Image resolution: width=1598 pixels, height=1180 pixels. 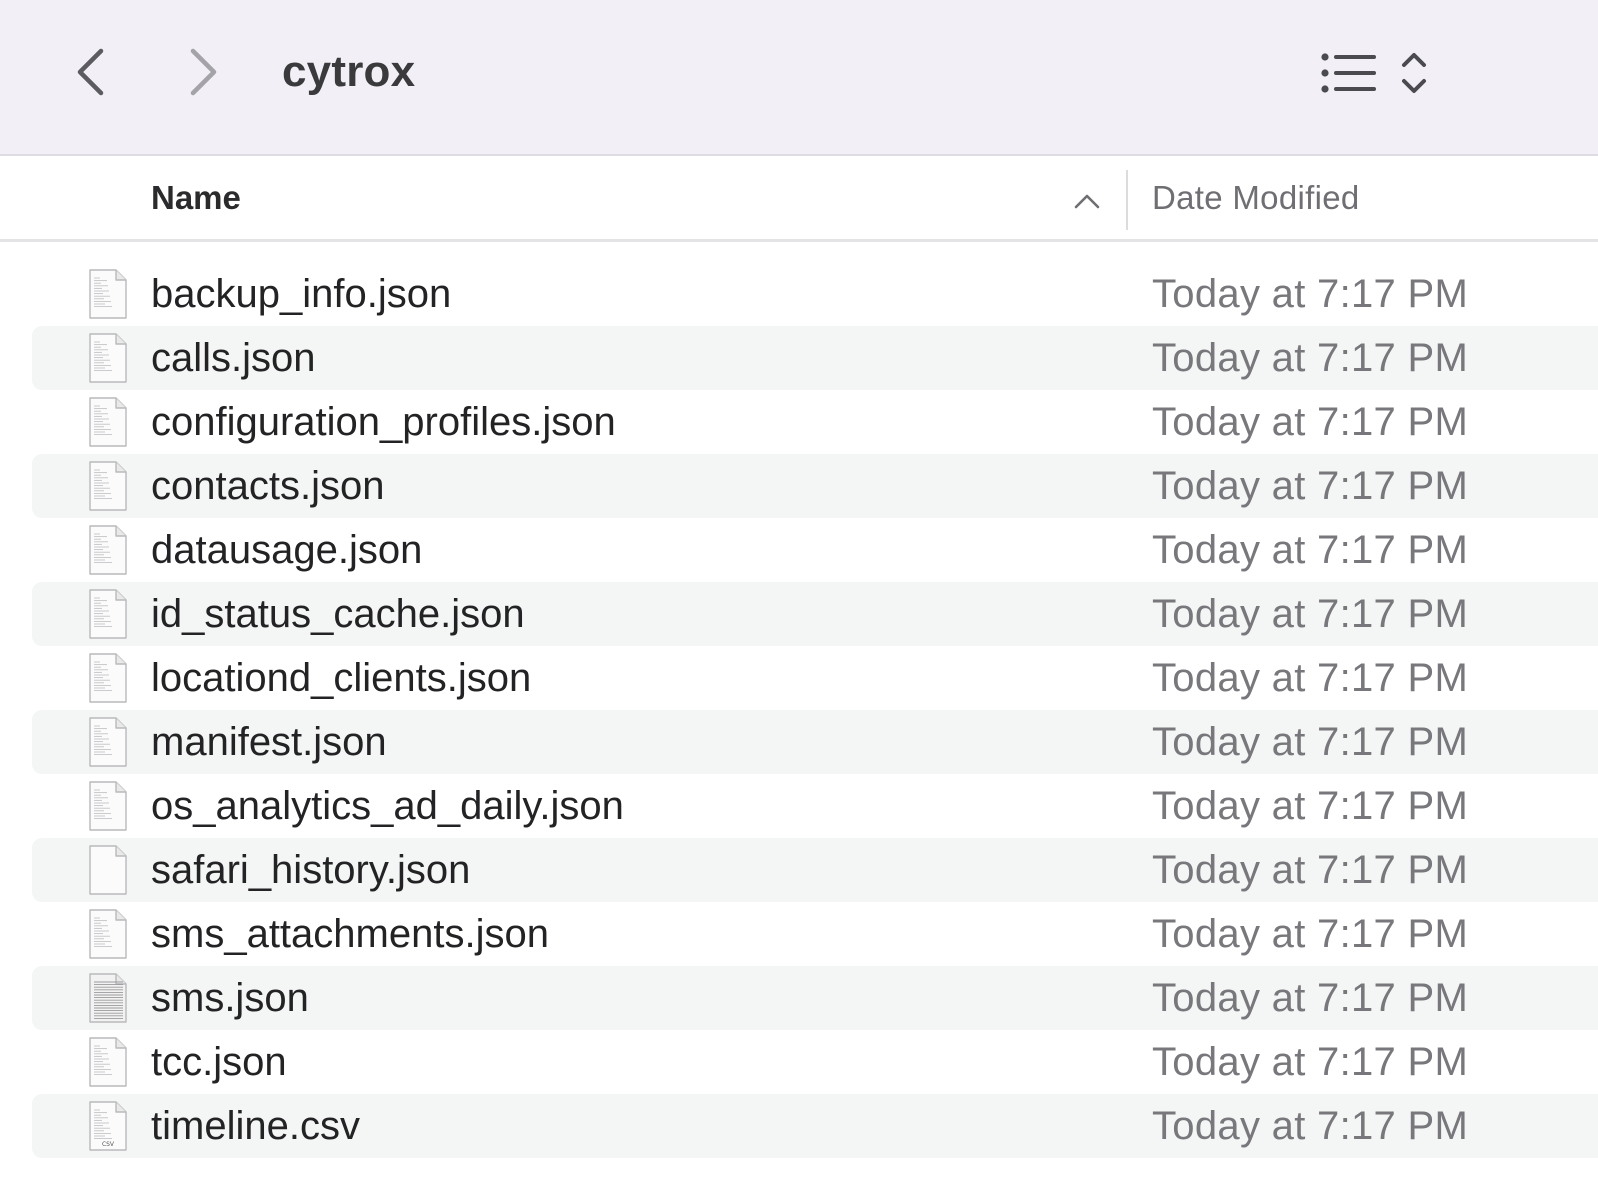 I want to click on csv-badge: CSV, so click(x=108, y=1144).